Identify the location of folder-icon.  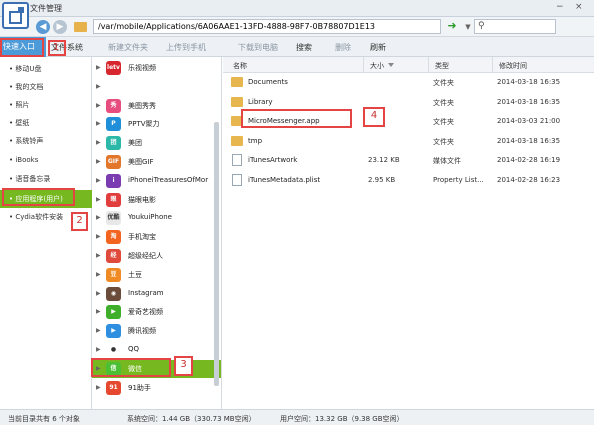
(237, 140).